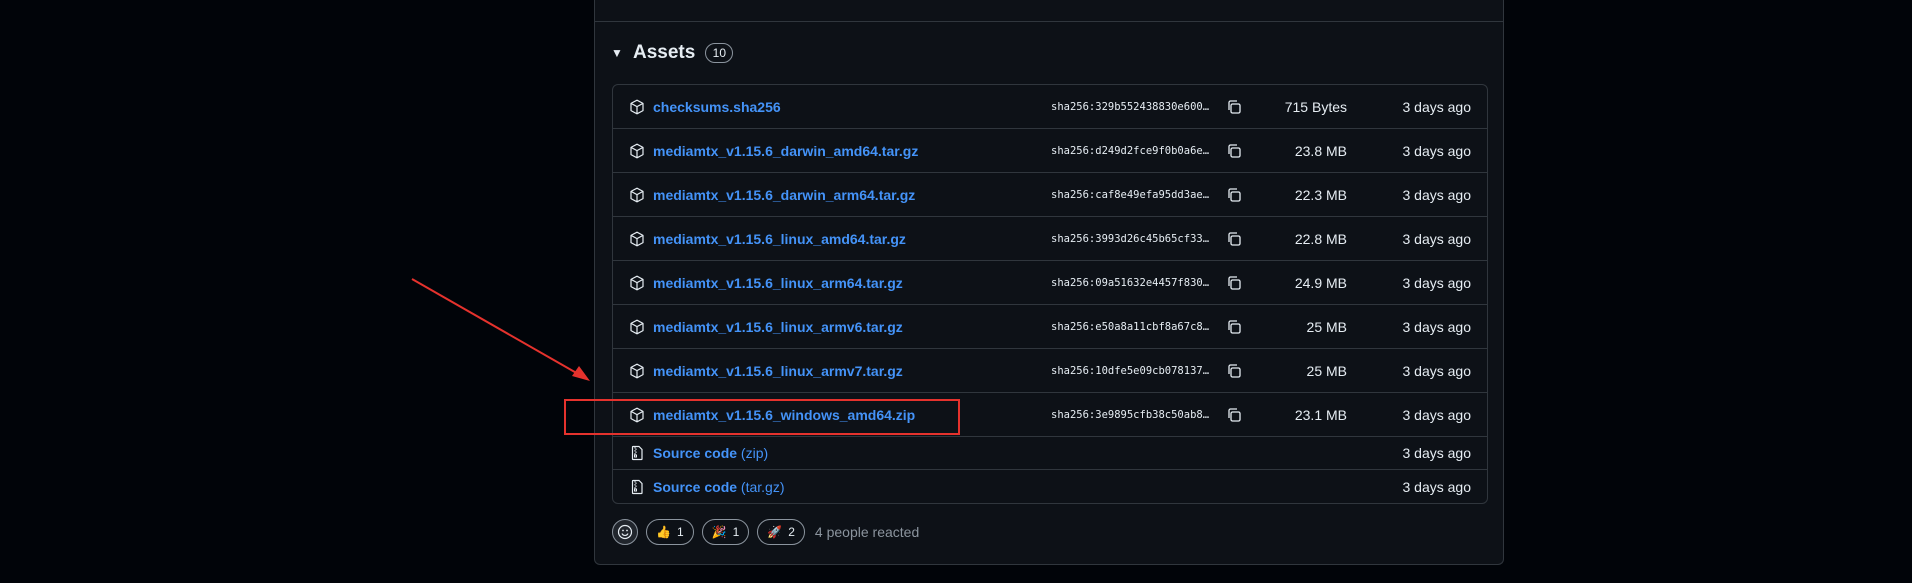 The height and width of the screenshot is (583, 1912). Describe the element at coordinates (1320, 414) in the screenshot. I see `asset-size: 23.1 MB` at that location.